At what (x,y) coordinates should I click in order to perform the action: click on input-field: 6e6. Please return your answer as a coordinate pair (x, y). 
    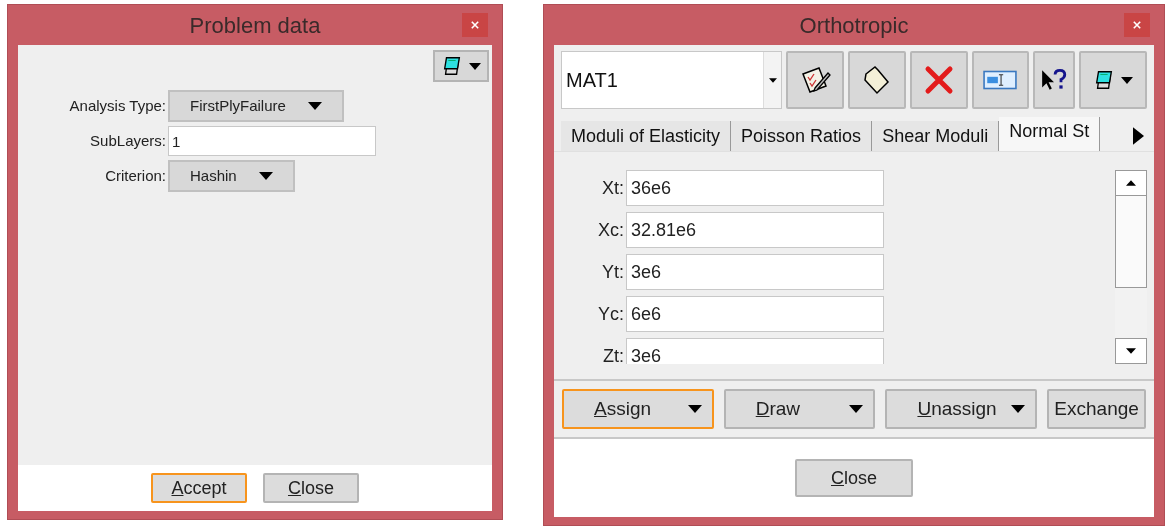
    Looking at the image, I should click on (755, 314).